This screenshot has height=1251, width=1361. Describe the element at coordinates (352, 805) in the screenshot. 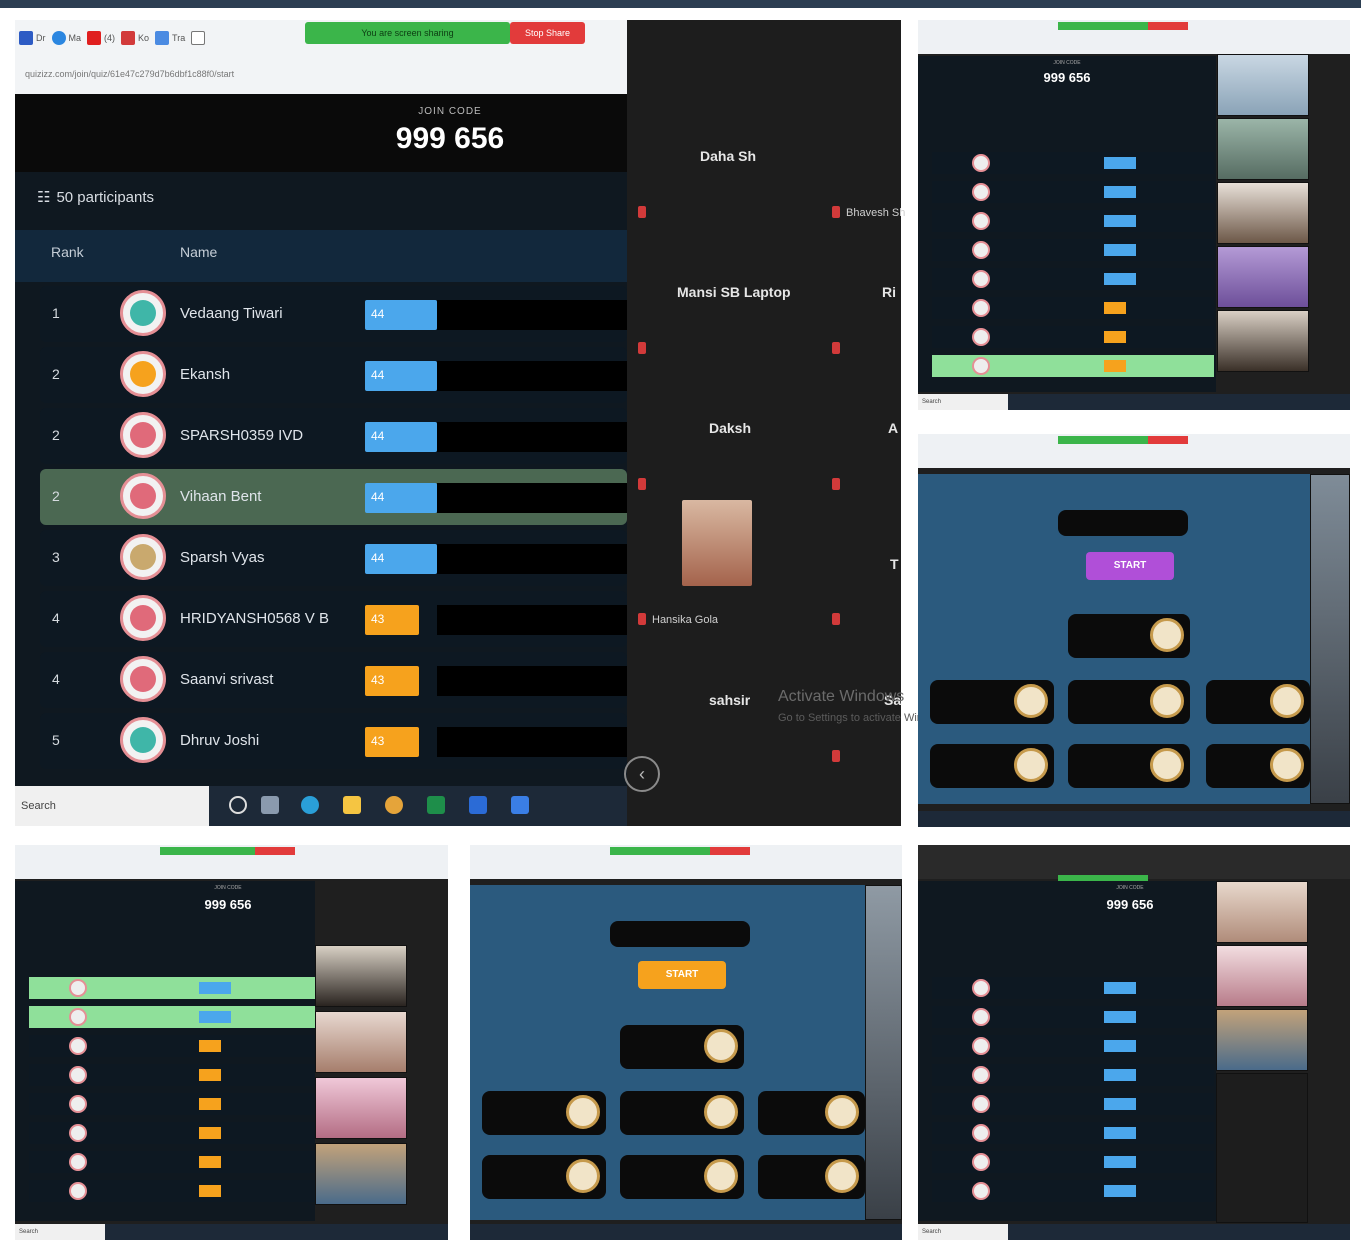

I see `folder-icon` at that location.